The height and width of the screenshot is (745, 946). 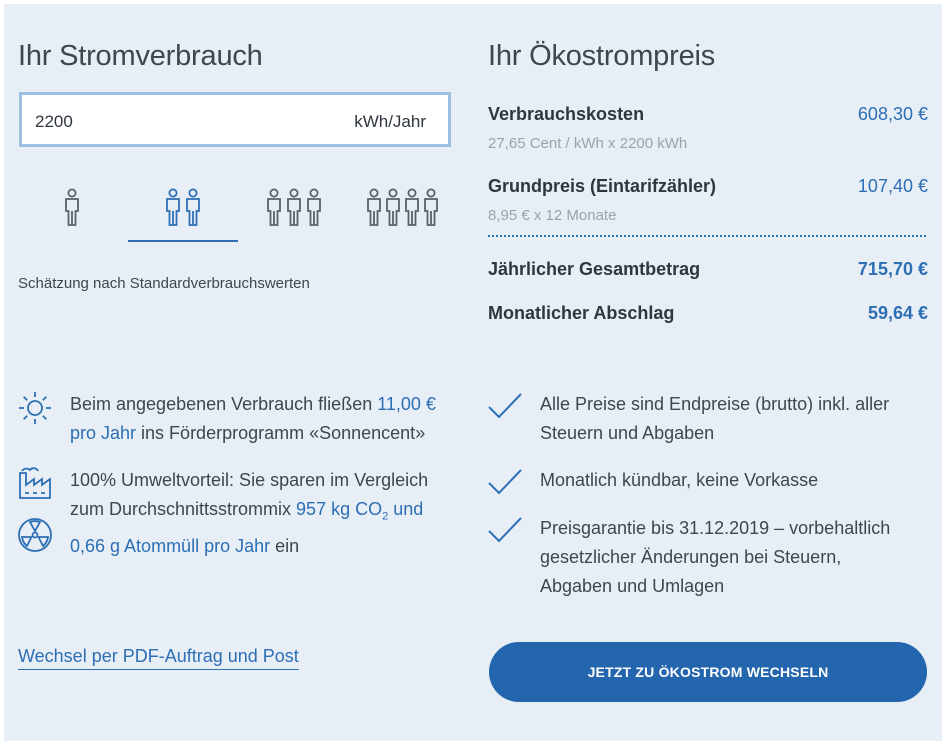 What do you see at coordinates (588, 143) in the screenshot?
I see `consumption-cost-detail: 27,65 Cent / kWh x 2200 kWh` at bounding box center [588, 143].